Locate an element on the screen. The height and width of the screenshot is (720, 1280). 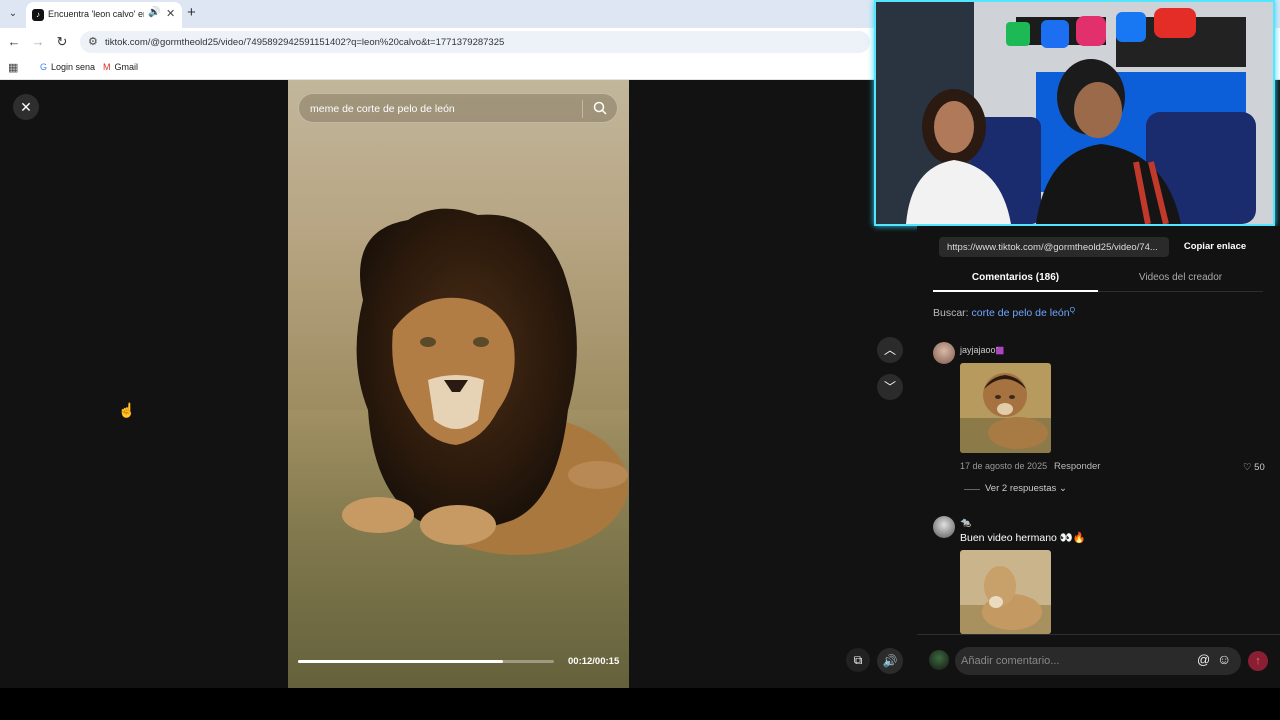
view-replies-button: Ver 2 respuestas ⌄ is located at coordinates (1026, 488).